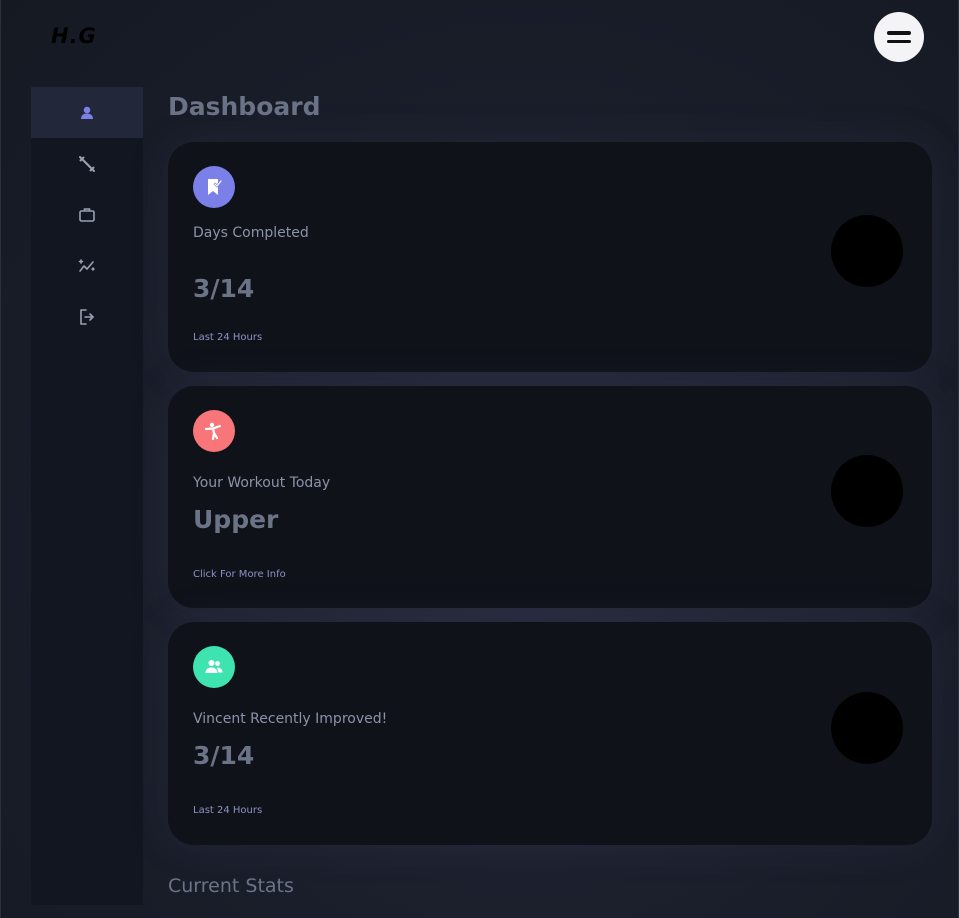 The height and width of the screenshot is (918, 959). I want to click on card-label: Vincent Recently Improved!, so click(290, 719).